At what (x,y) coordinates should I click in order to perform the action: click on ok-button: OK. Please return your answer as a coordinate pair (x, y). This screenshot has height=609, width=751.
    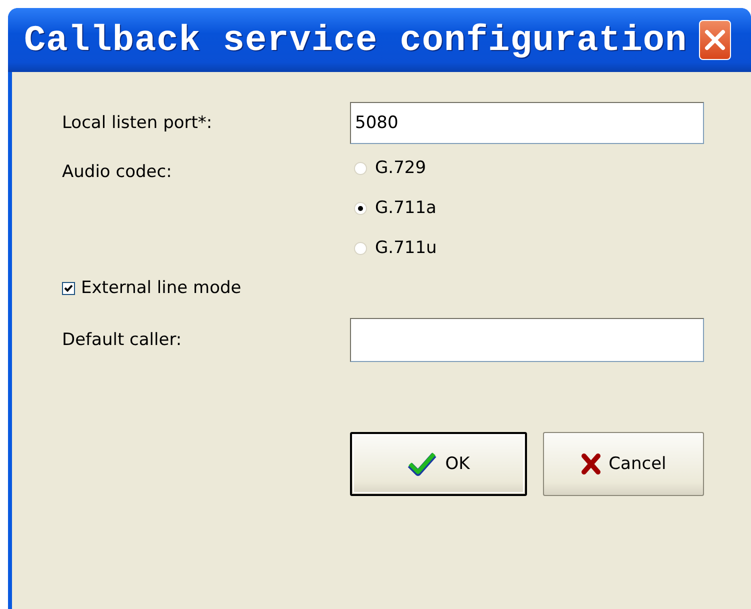
    Looking at the image, I should click on (438, 464).